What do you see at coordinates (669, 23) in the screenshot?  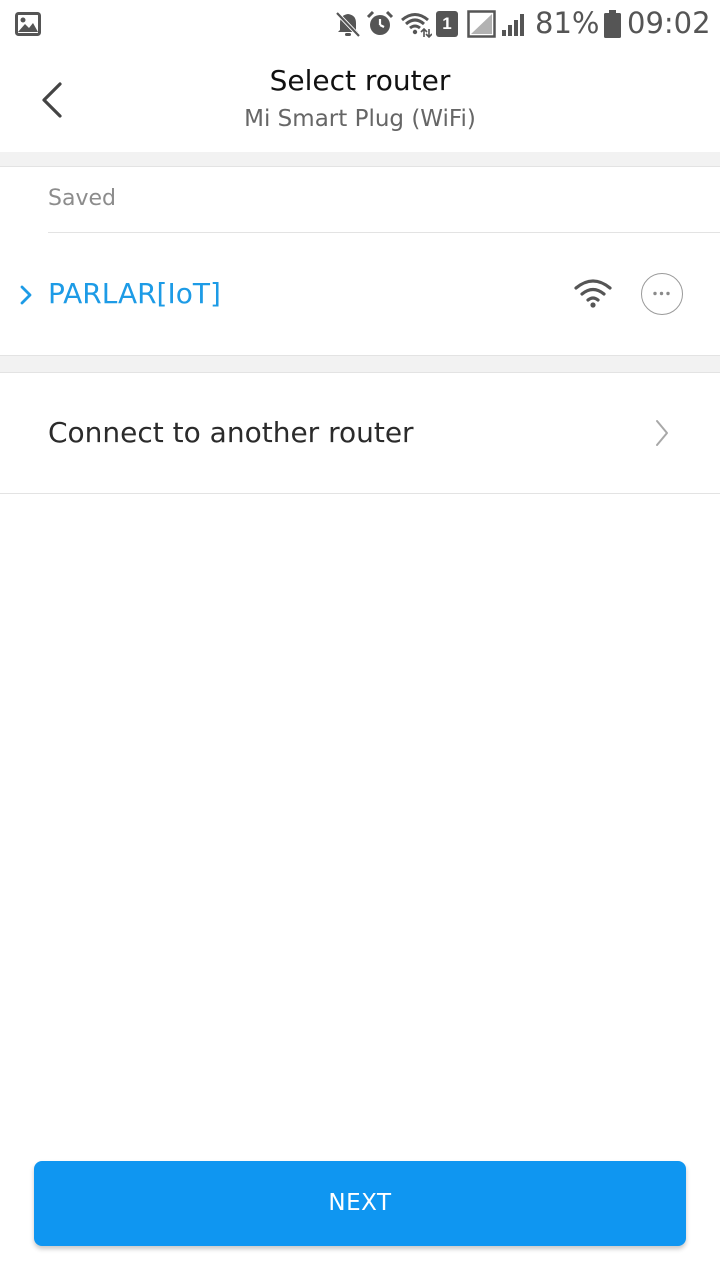 I see `clock: 09:02` at bounding box center [669, 23].